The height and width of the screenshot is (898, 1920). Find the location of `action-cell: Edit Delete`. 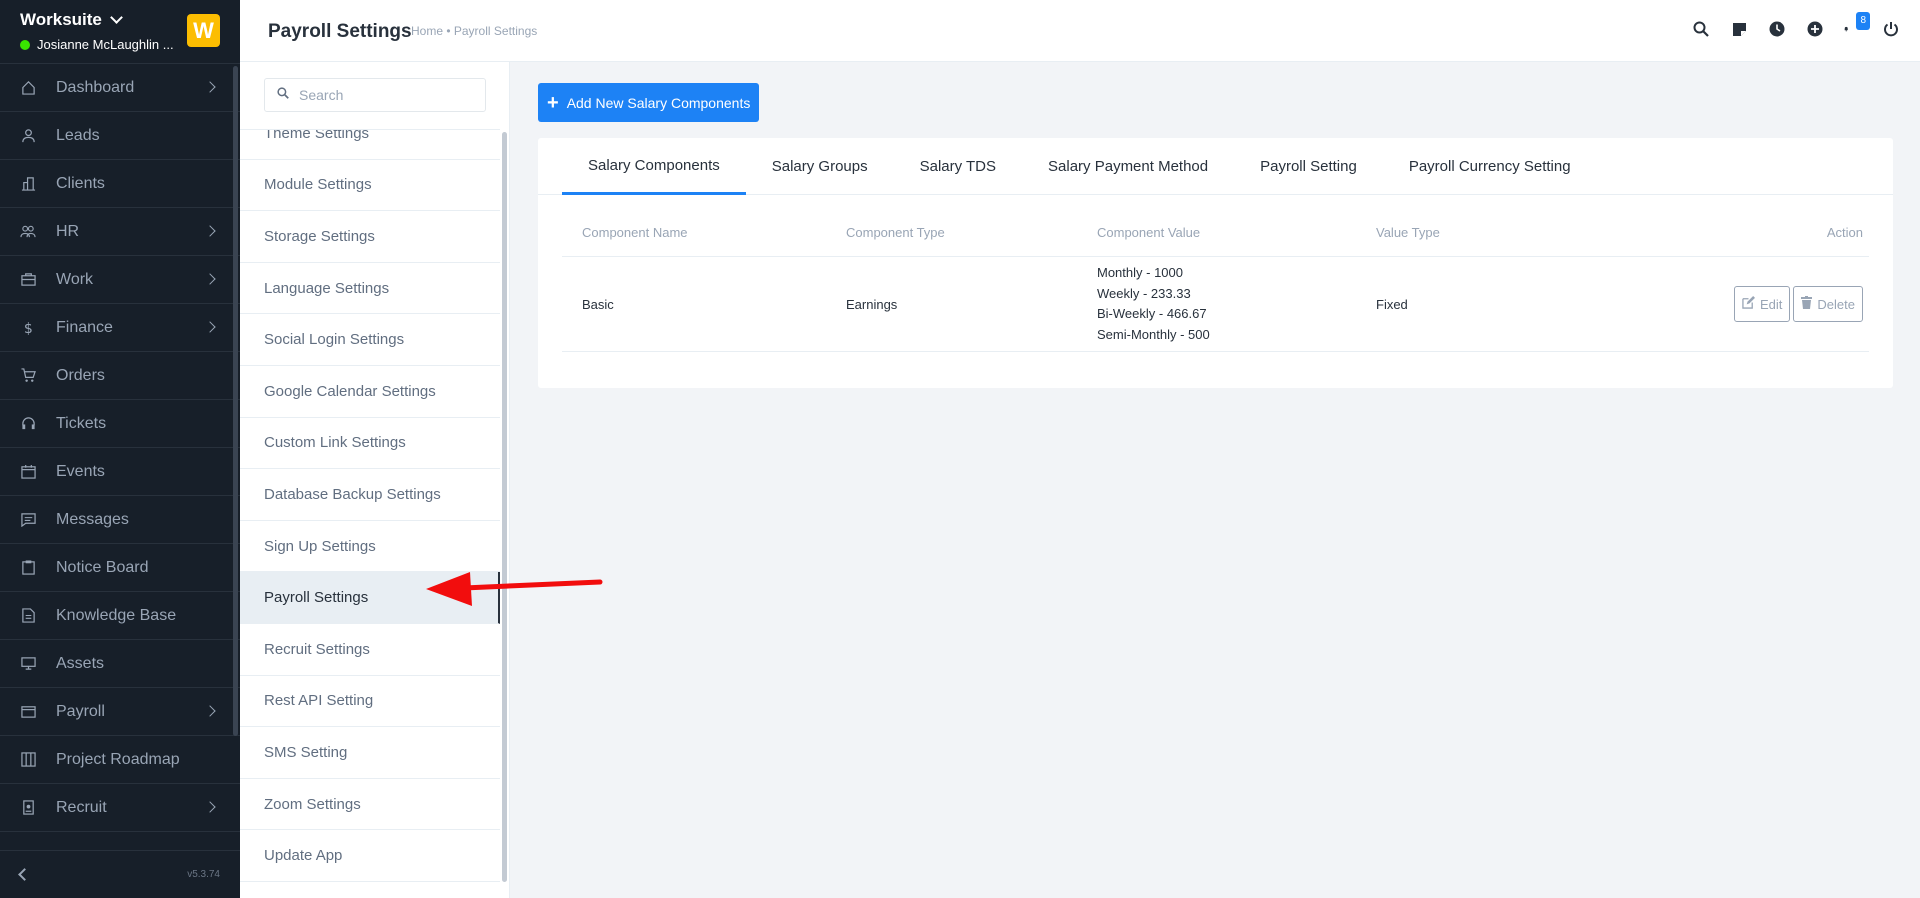

action-cell: Edit Delete is located at coordinates (1772, 304).